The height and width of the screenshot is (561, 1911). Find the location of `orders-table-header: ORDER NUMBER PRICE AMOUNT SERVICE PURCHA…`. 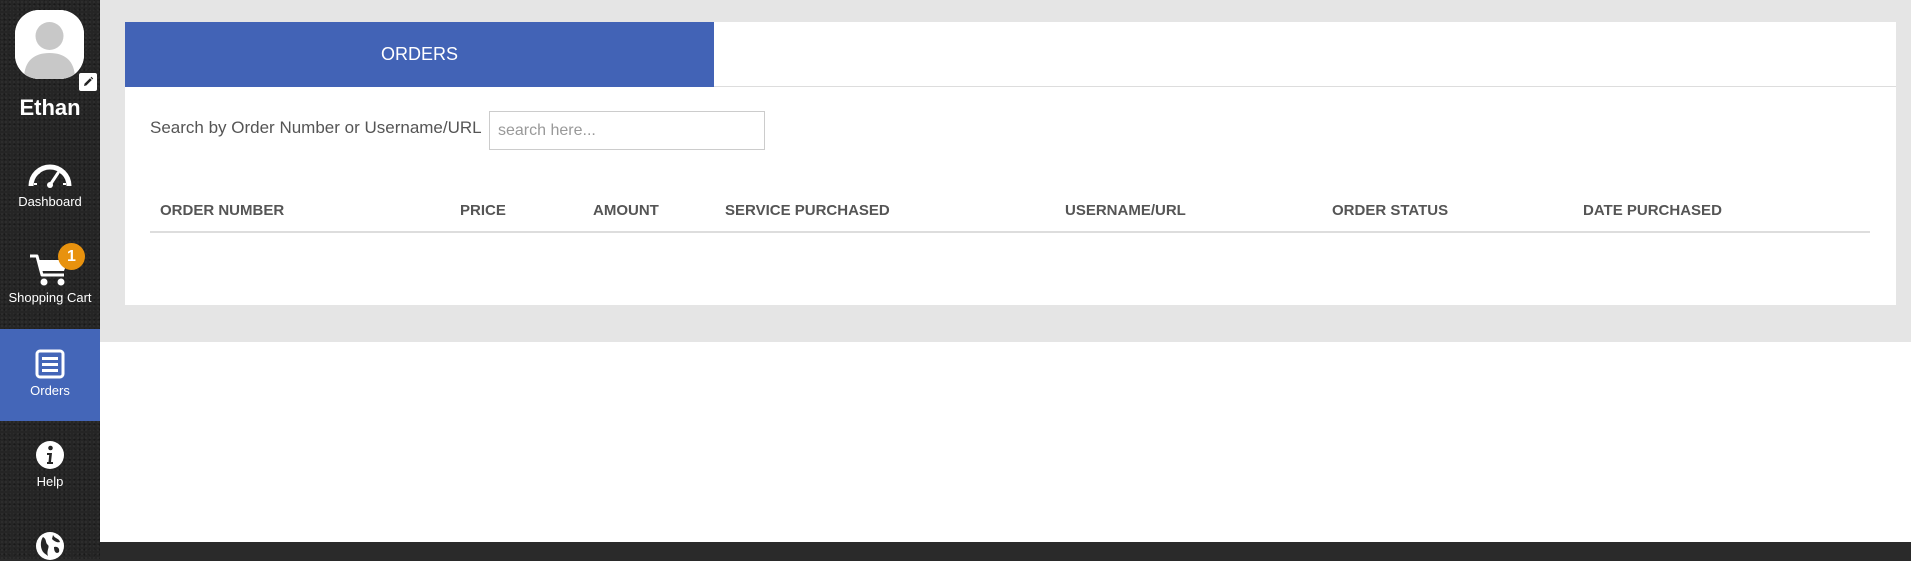

orders-table-header: ORDER NUMBER PRICE AMOUNT SERVICE PURCHA… is located at coordinates (1010, 204).